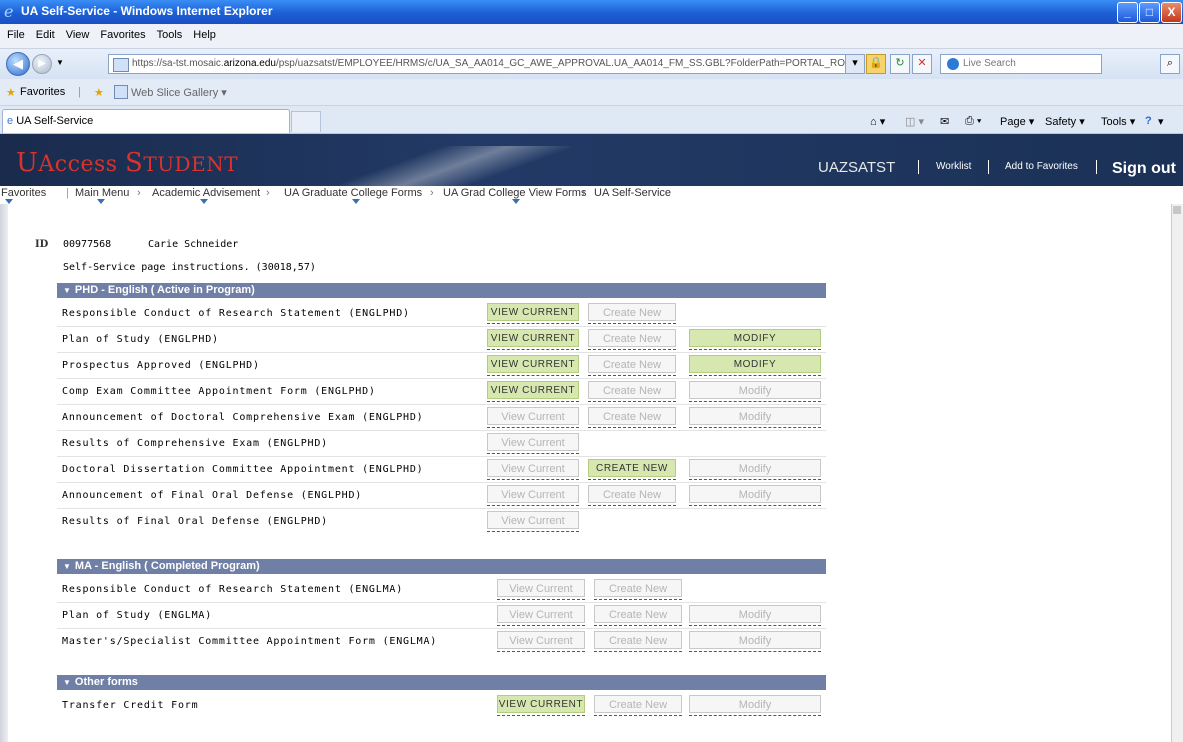 This screenshot has height=742, width=1183. What do you see at coordinates (1017, 121) in the screenshot?
I see `page-menu: Page ▾` at bounding box center [1017, 121].